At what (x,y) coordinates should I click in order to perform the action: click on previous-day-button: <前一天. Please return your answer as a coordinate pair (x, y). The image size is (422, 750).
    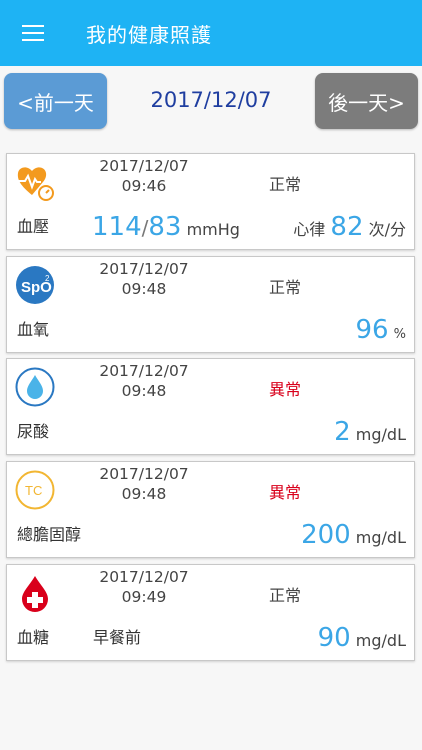
    Looking at the image, I should click on (55, 101).